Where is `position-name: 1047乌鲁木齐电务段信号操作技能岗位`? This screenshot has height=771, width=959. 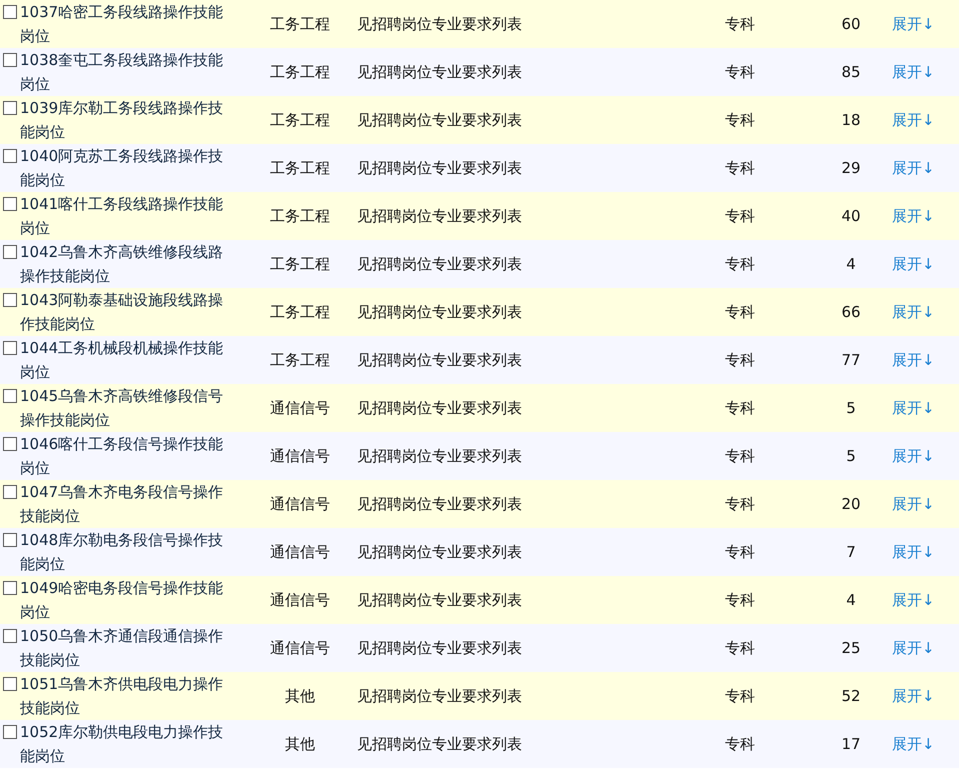
position-name: 1047乌鲁木齐电务段信号操作技能岗位 is located at coordinates (122, 504).